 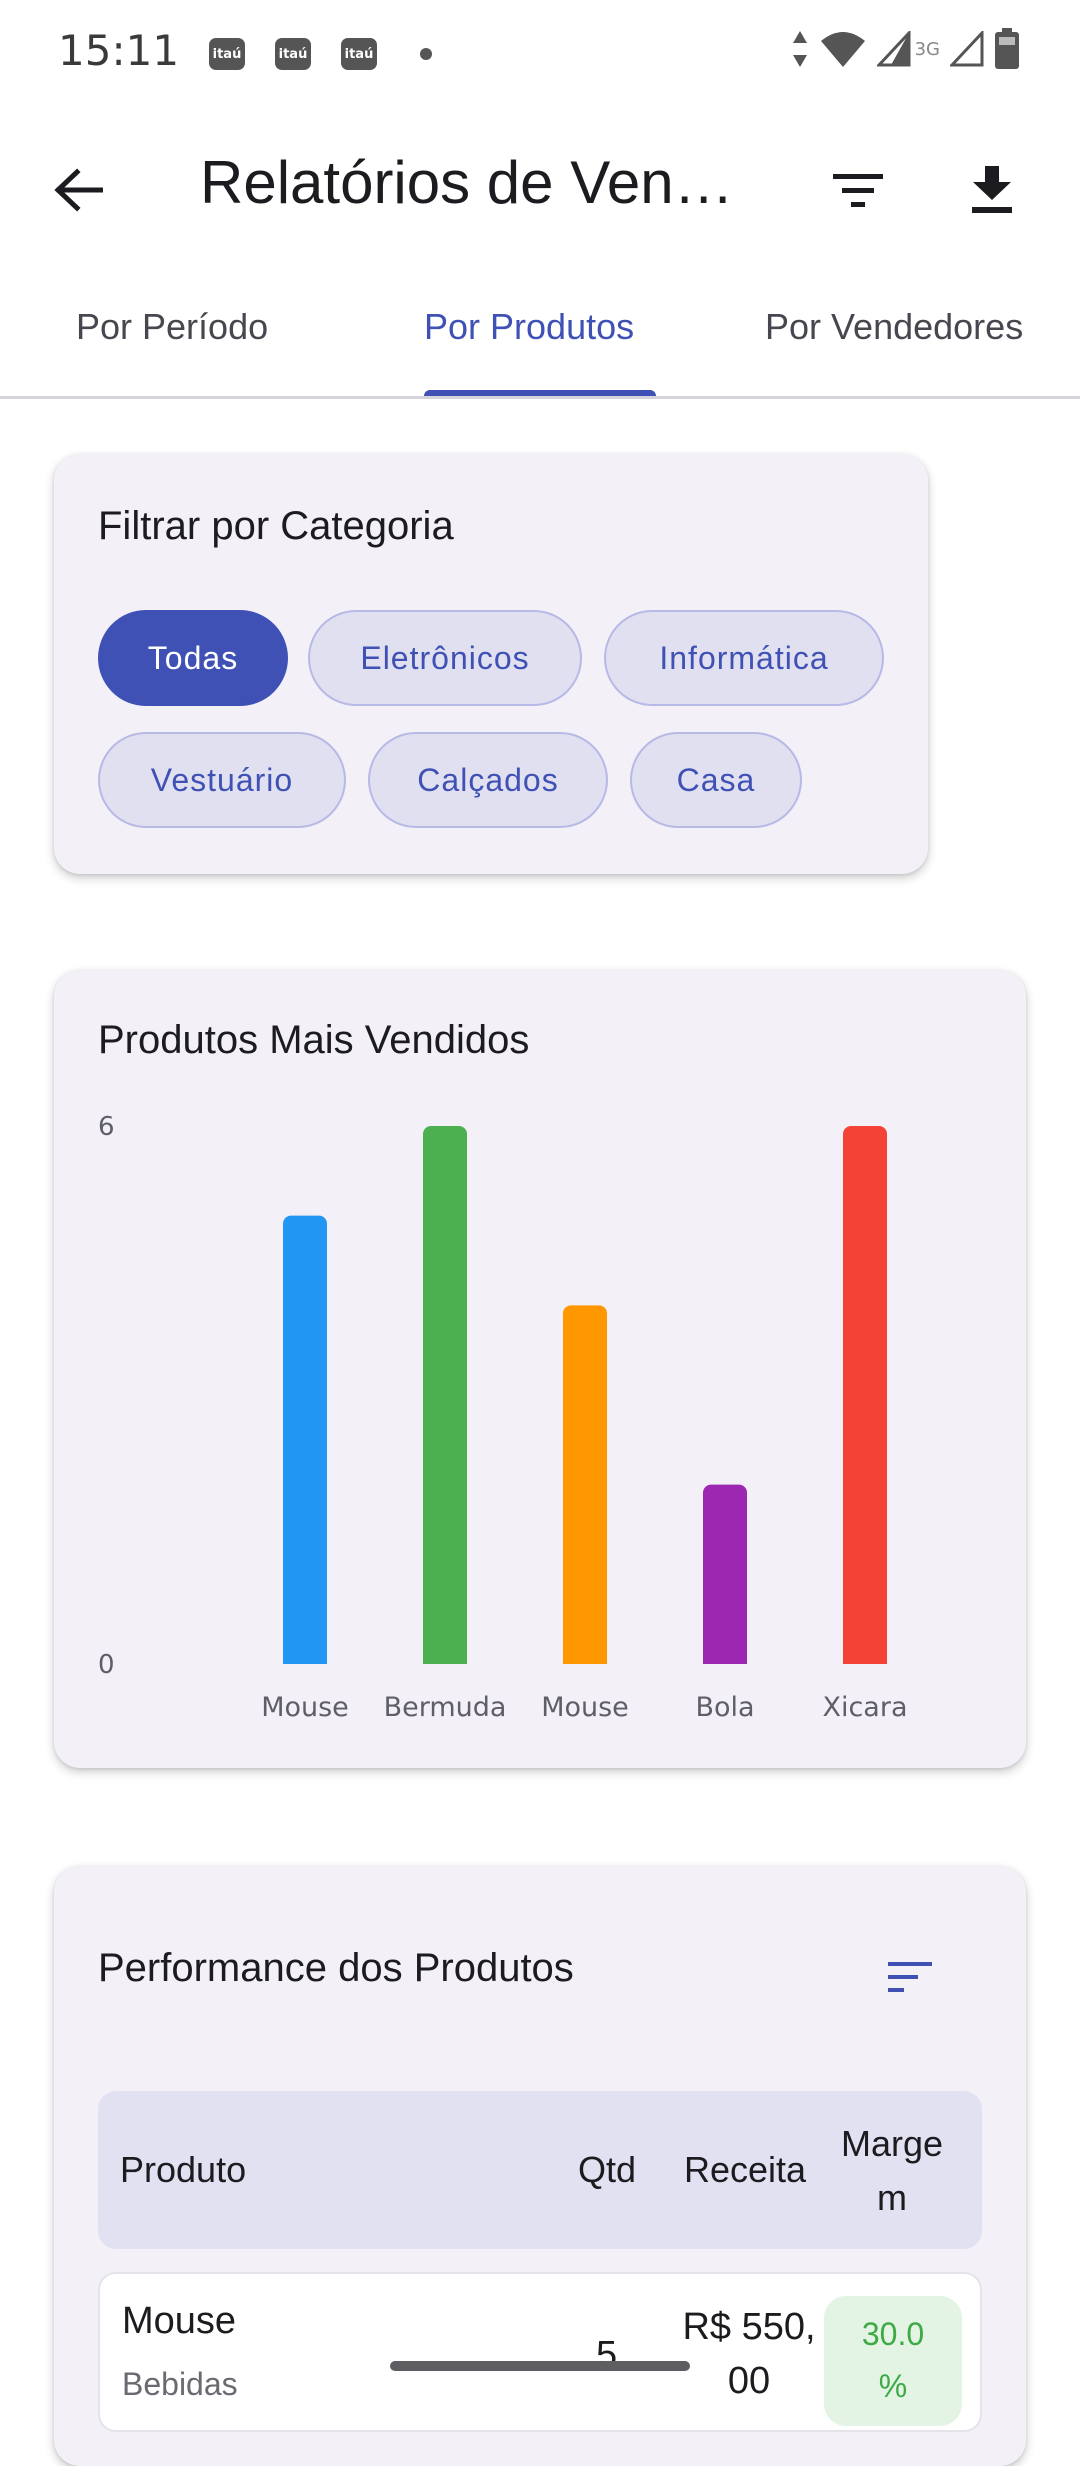 What do you see at coordinates (894, 327) in the screenshot?
I see `tab-por-vendedores: Por Vendedores` at bounding box center [894, 327].